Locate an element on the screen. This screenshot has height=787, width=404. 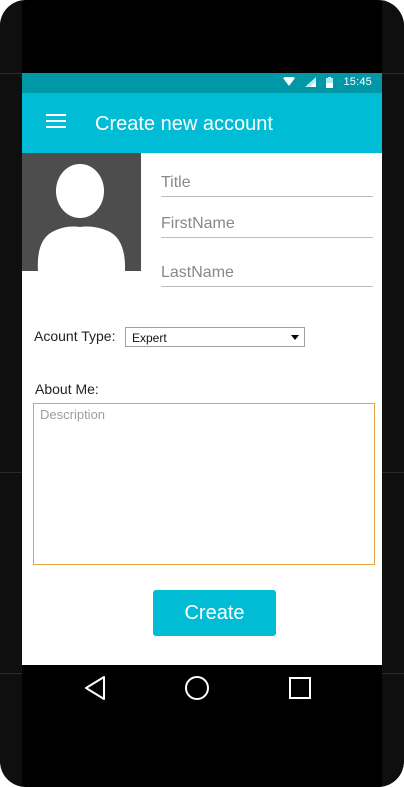
right-bezel is located at coordinates (393, 393).